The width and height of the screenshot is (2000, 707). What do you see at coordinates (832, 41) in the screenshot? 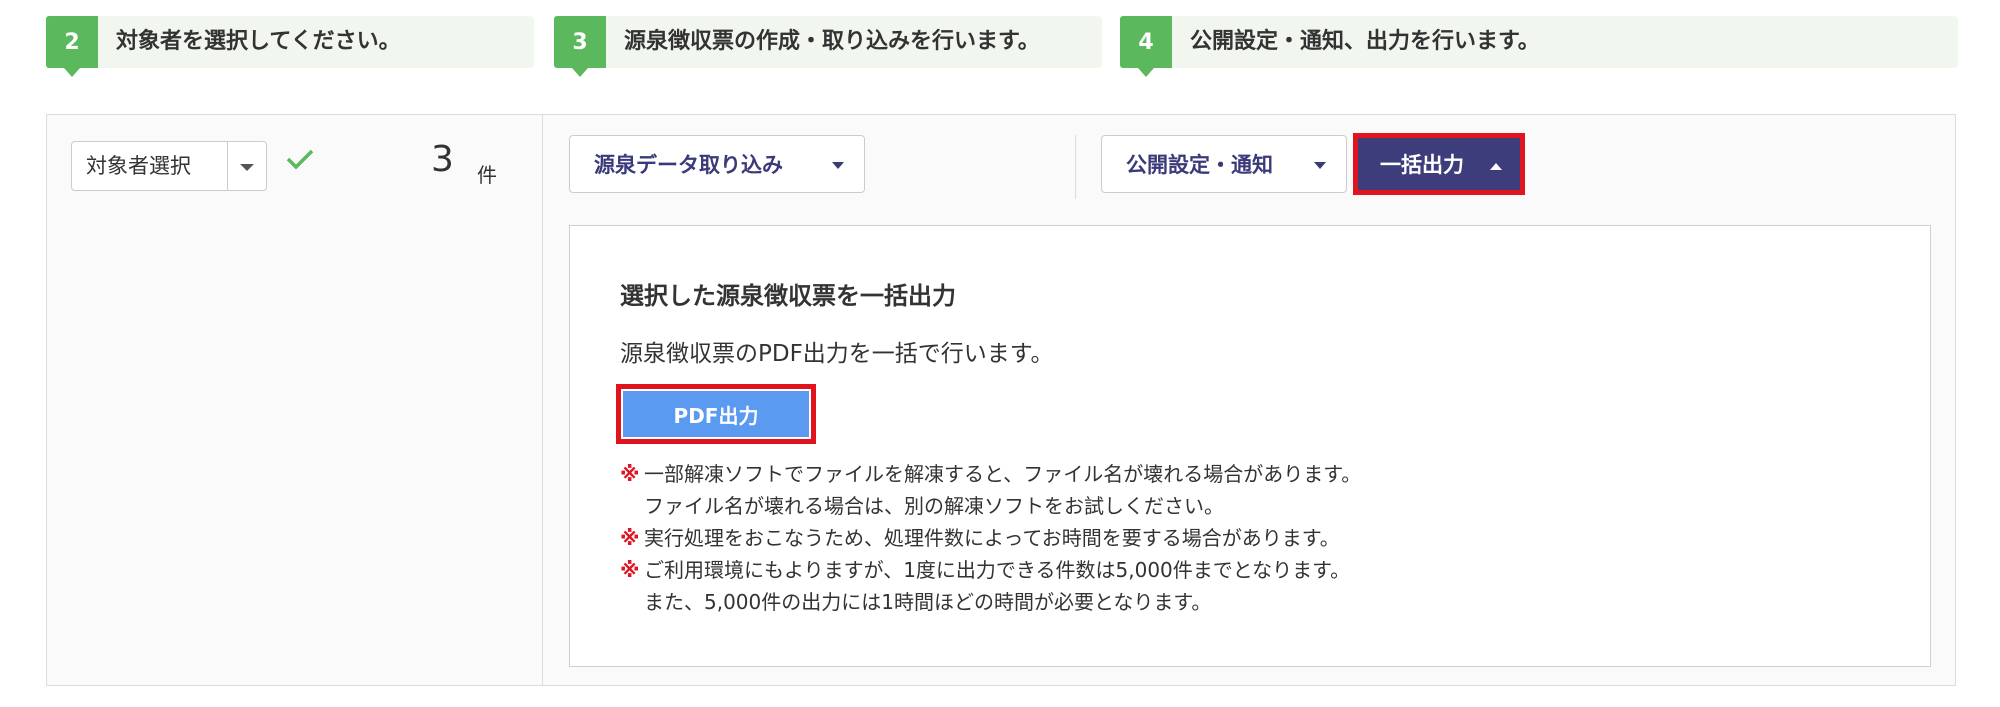
I see `step-label: 源泉徴収票の作成・取り込みを行います。` at bounding box center [832, 41].